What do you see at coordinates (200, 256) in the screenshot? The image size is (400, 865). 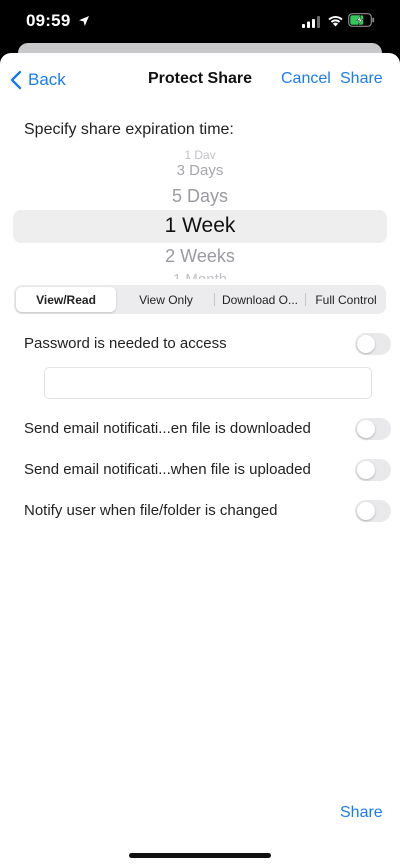 I see `picker-option: 2 Weeks` at bounding box center [200, 256].